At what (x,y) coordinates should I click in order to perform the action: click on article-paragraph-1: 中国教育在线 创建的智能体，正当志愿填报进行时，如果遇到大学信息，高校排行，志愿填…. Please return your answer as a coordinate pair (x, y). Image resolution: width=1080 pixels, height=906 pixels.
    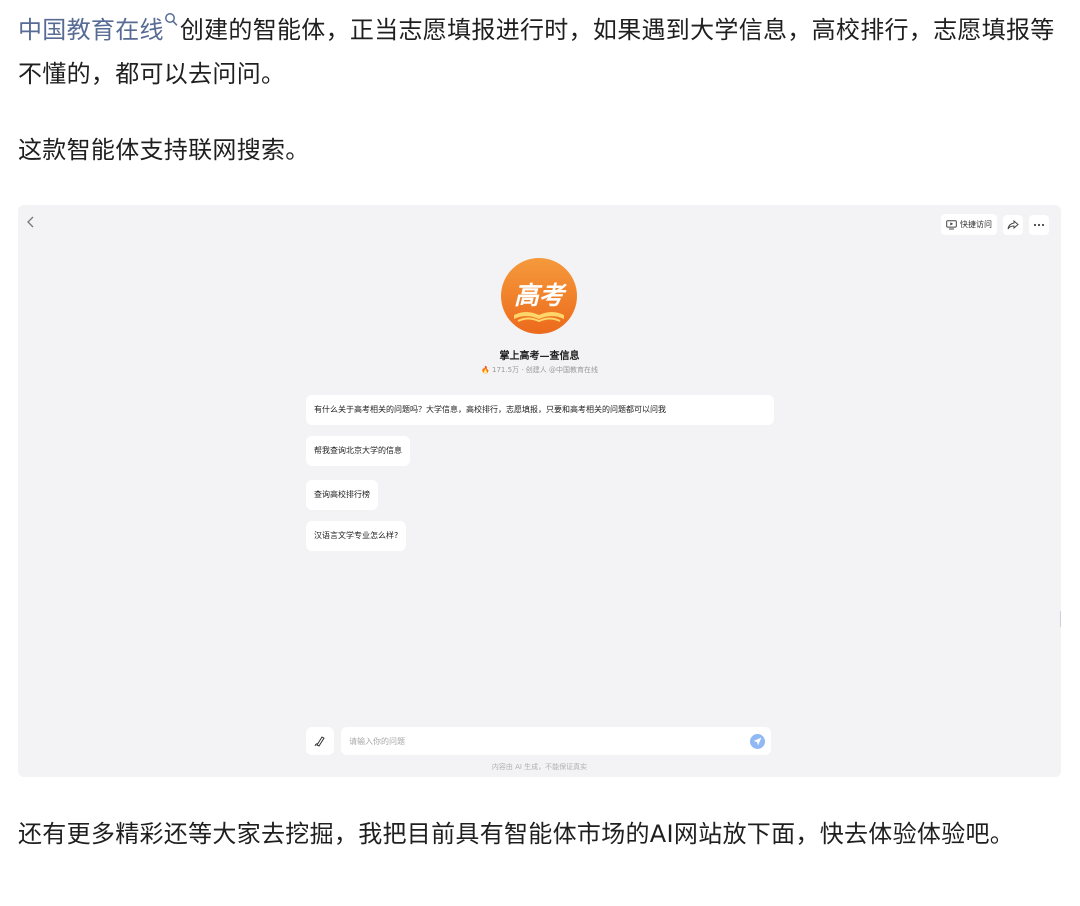
    Looking at the image, I should click on (541, 52).